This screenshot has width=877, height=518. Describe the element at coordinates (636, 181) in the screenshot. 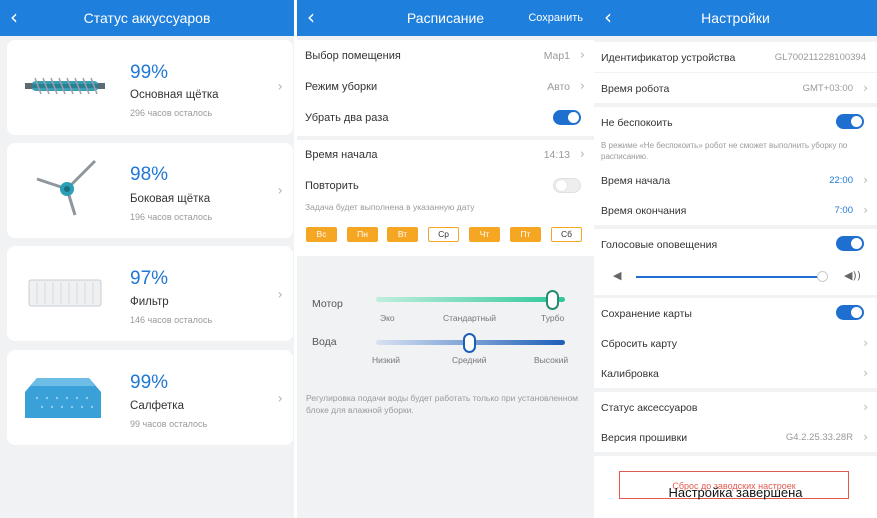

I see `dnd-start-label: Время начала` at that location.